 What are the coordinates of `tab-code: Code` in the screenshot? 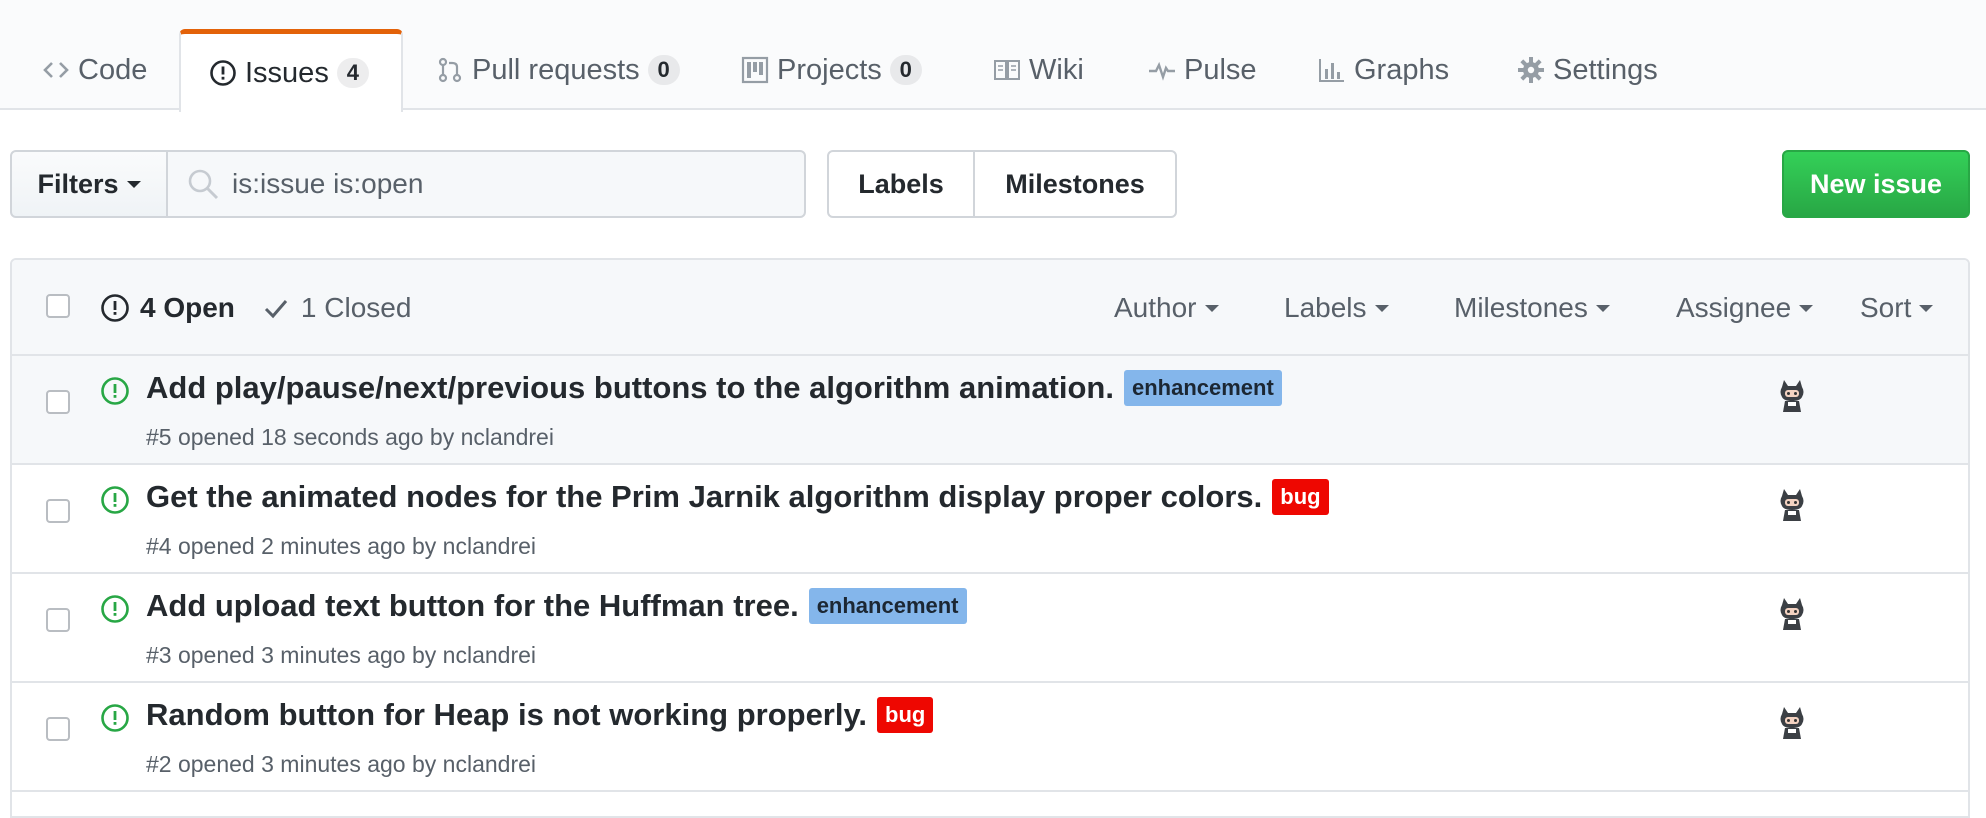 It's located at (94, 70).